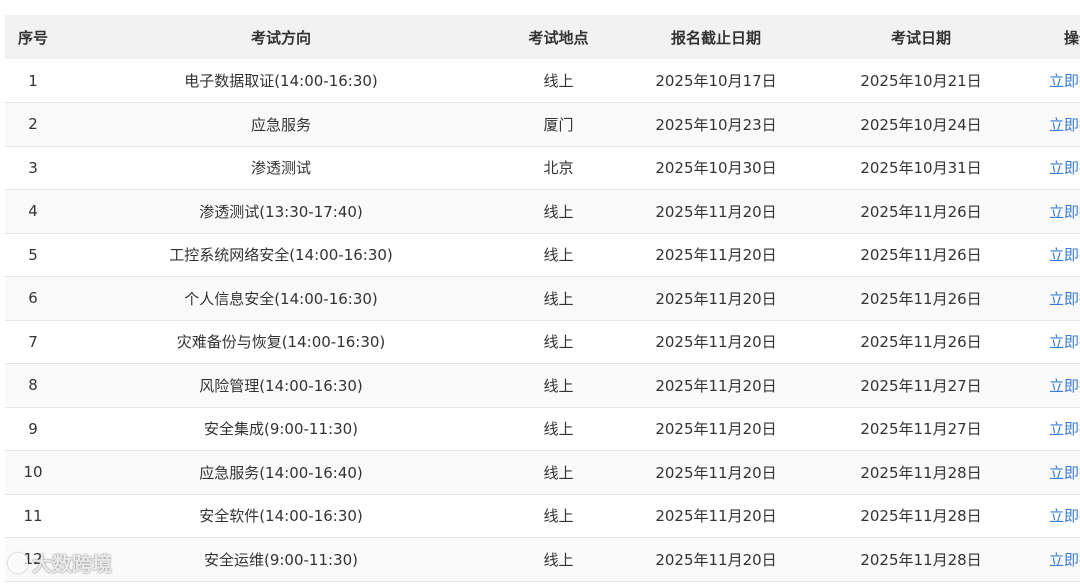 This screenshot has width=1080, height=584. What do you see at coordinates (716, 168) in the screenshot?
I see `cell-deadline: 2025年10月30日` at bounding box center [716, 168].